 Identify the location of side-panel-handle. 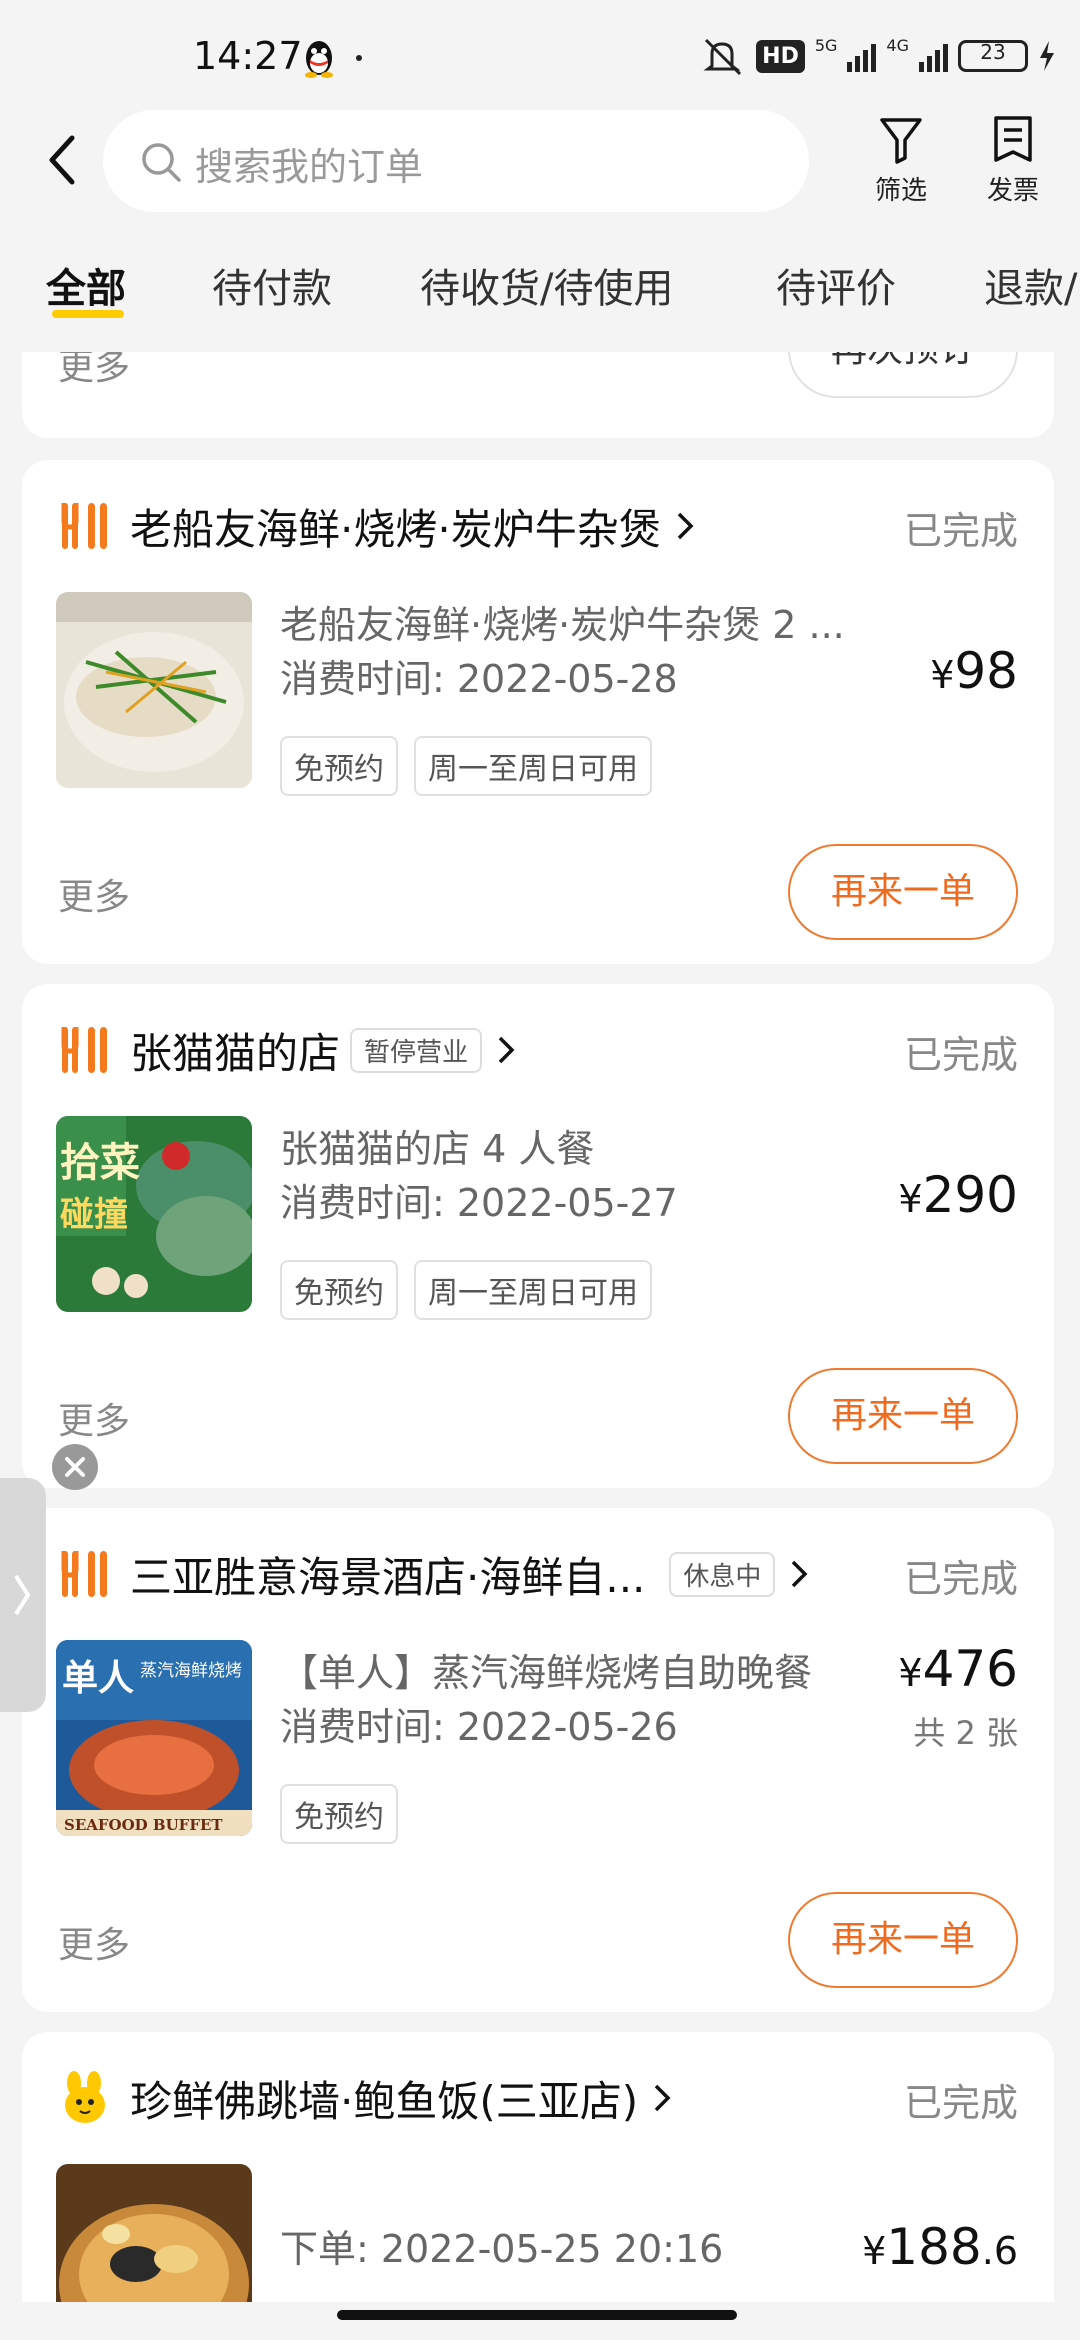
(23, 1595).